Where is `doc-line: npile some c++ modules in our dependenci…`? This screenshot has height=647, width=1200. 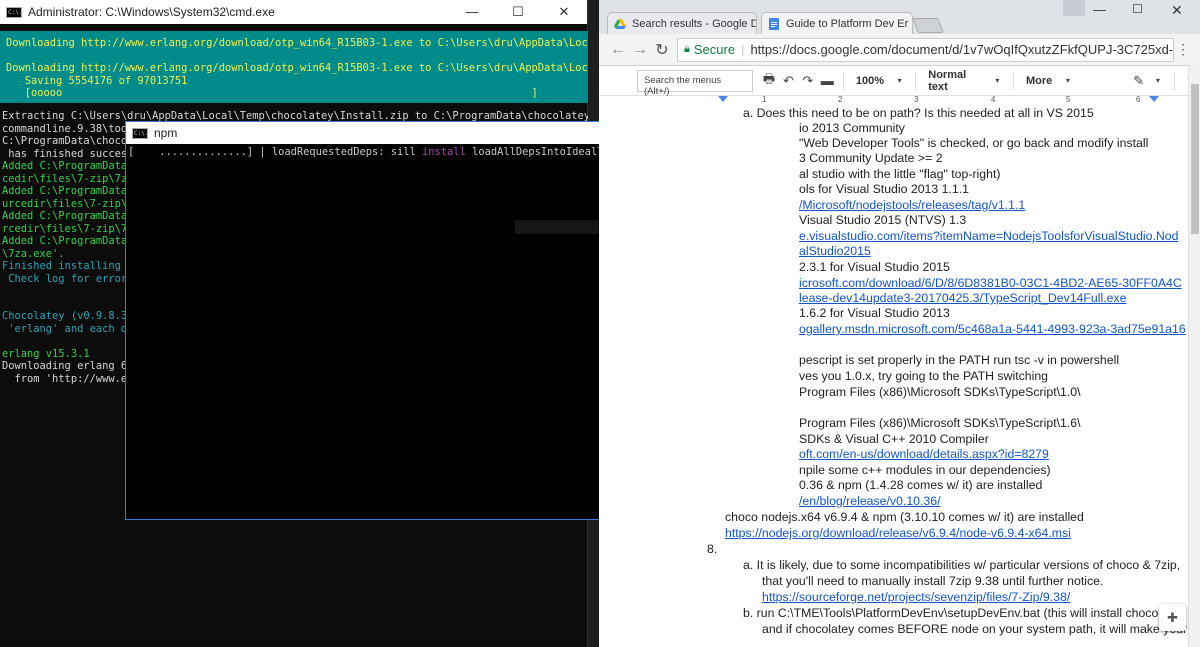 doc-line: npile some c++ modules in our dependenci… is located at coordinates (925, 470).